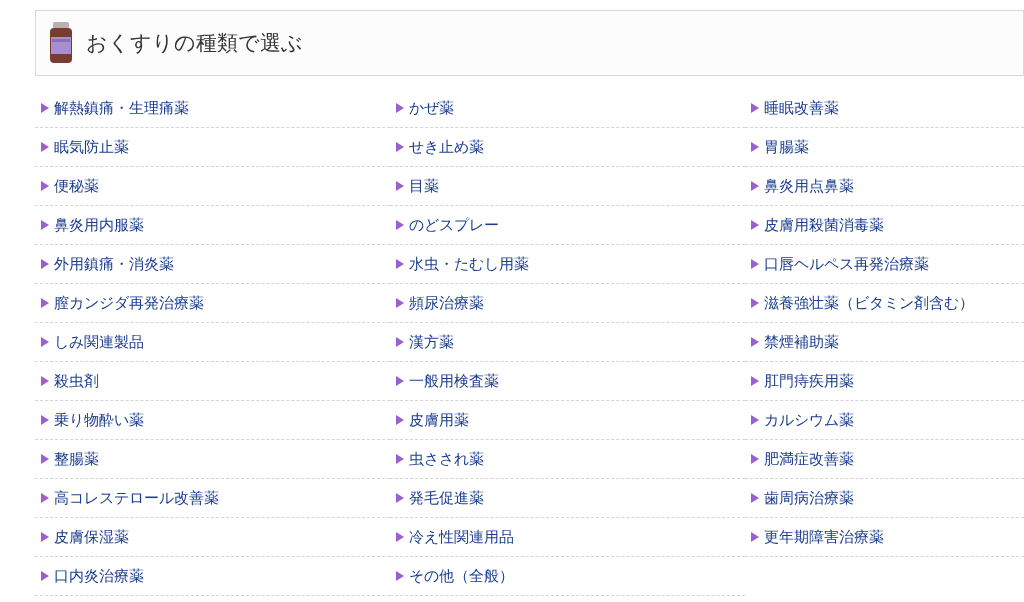 This screenshot has height=602, width=1024. I want to click on category-link: 皮膚保湿薬, so click(85, 537).